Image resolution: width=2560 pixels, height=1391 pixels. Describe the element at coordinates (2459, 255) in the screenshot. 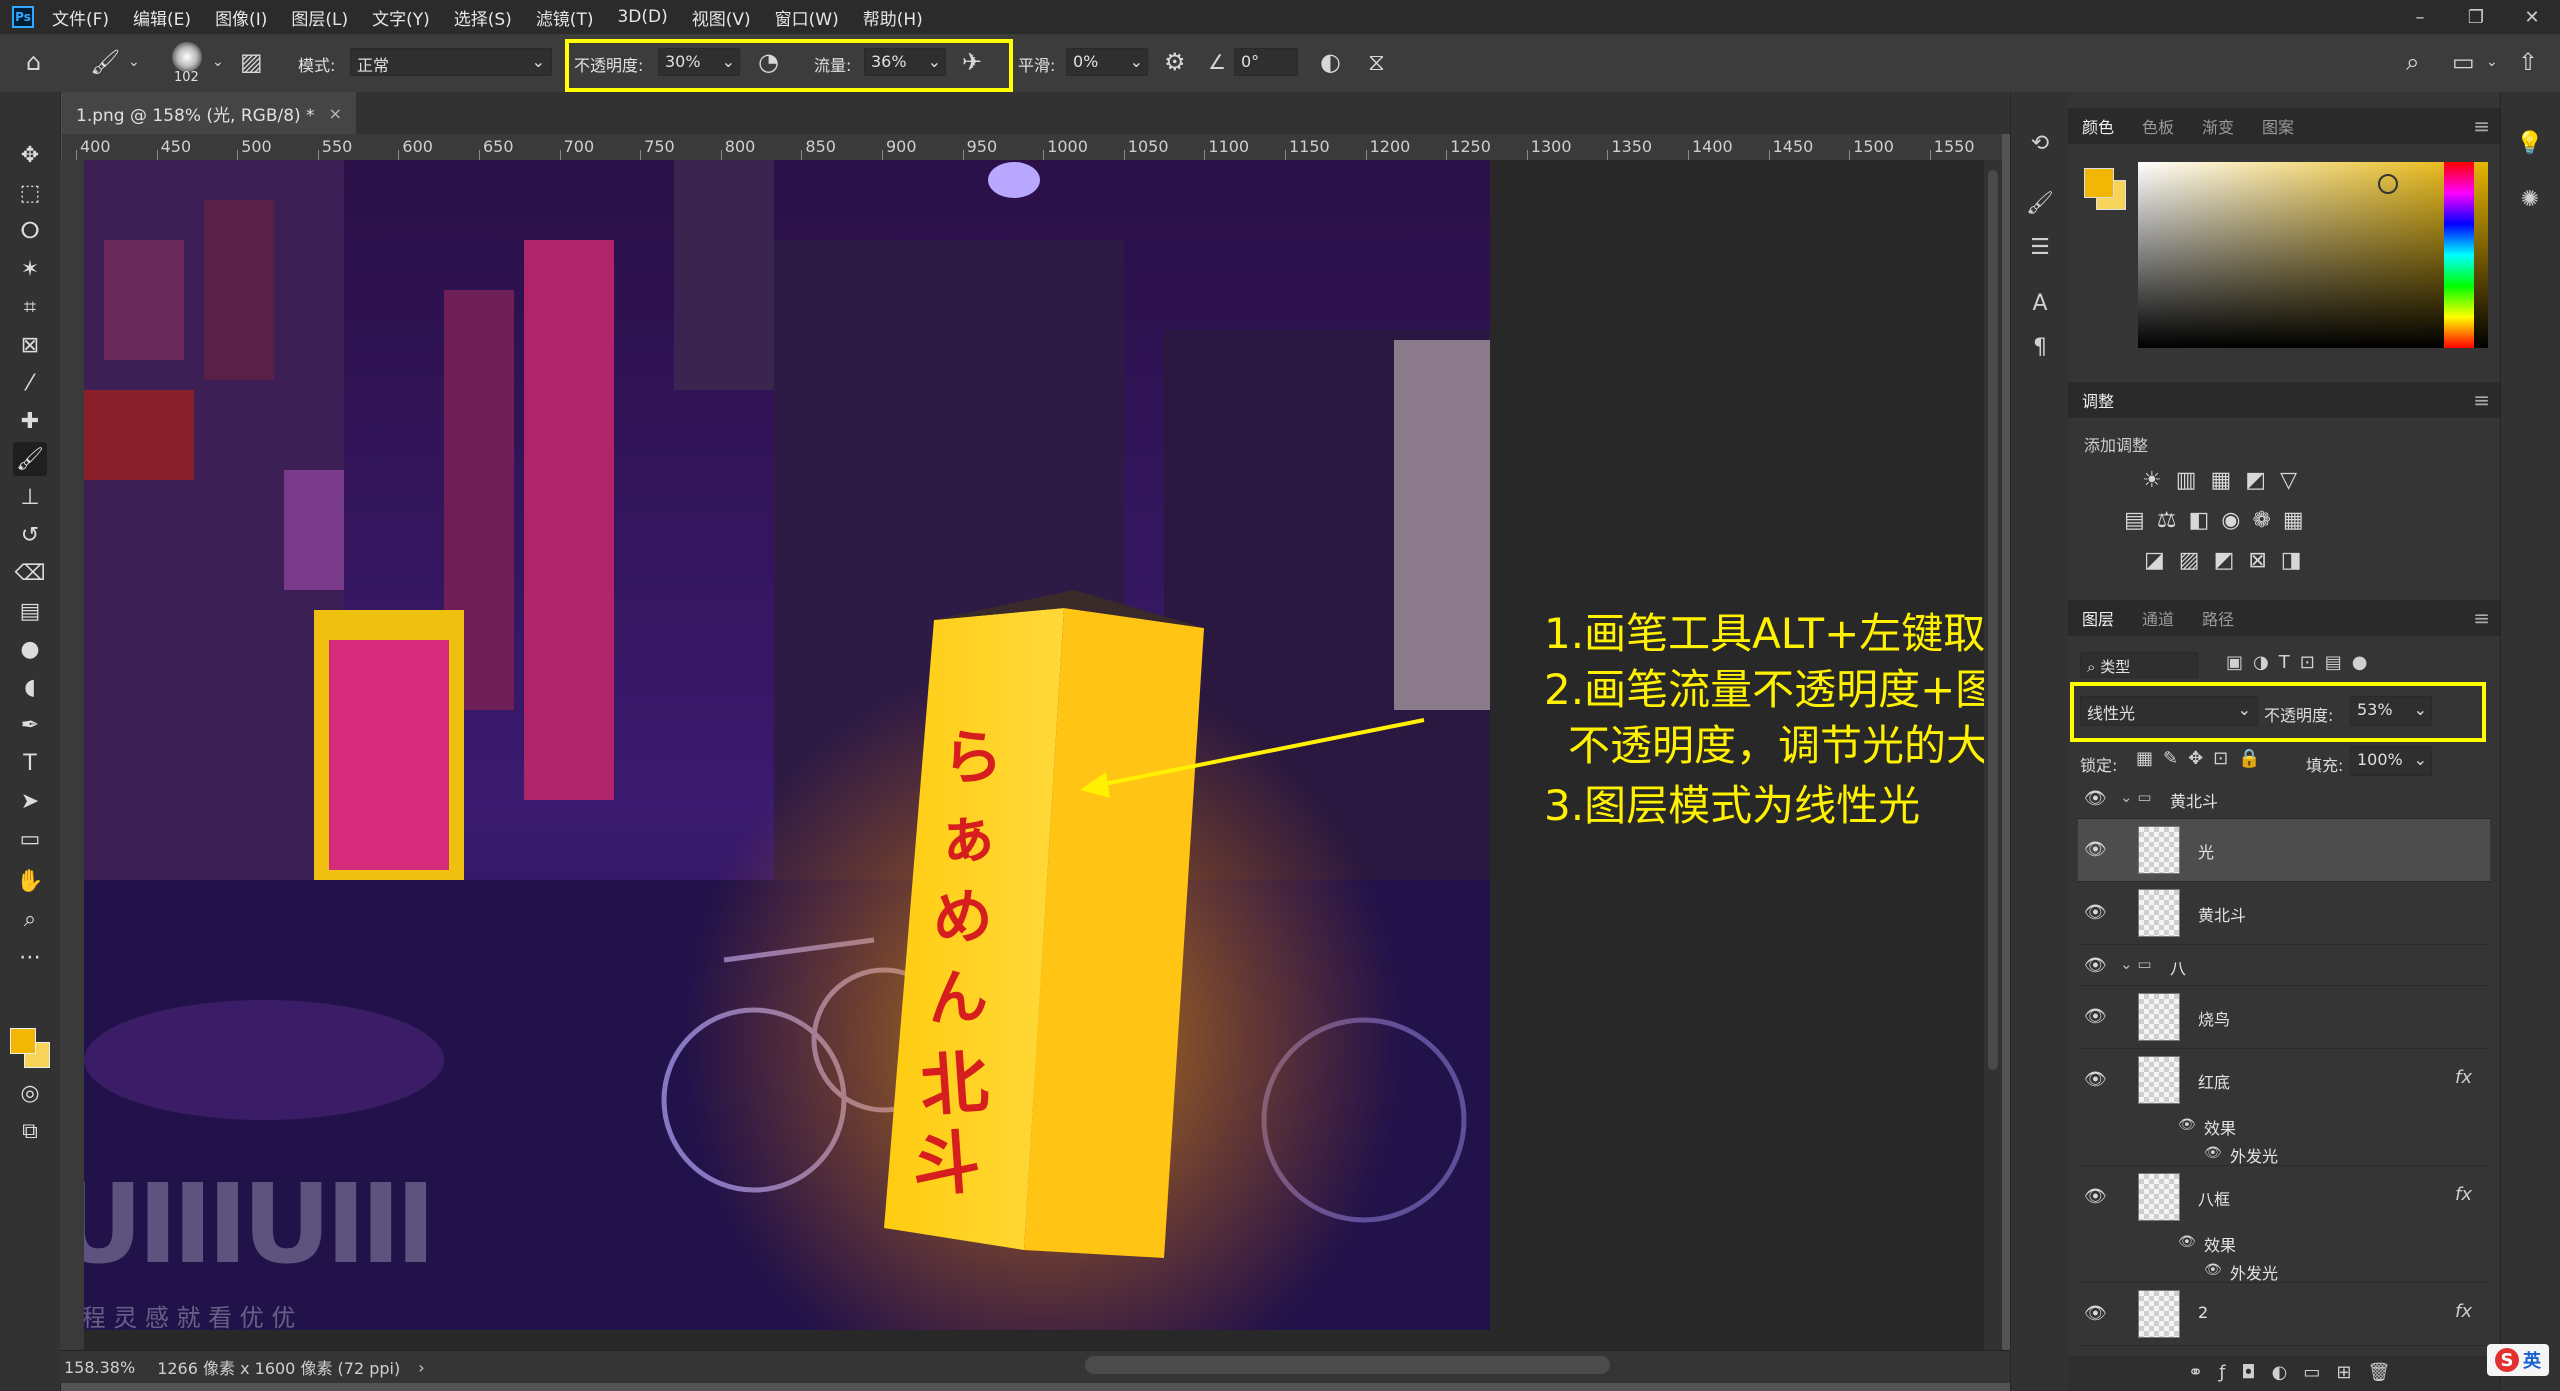

I see `hue-slider` at that location.